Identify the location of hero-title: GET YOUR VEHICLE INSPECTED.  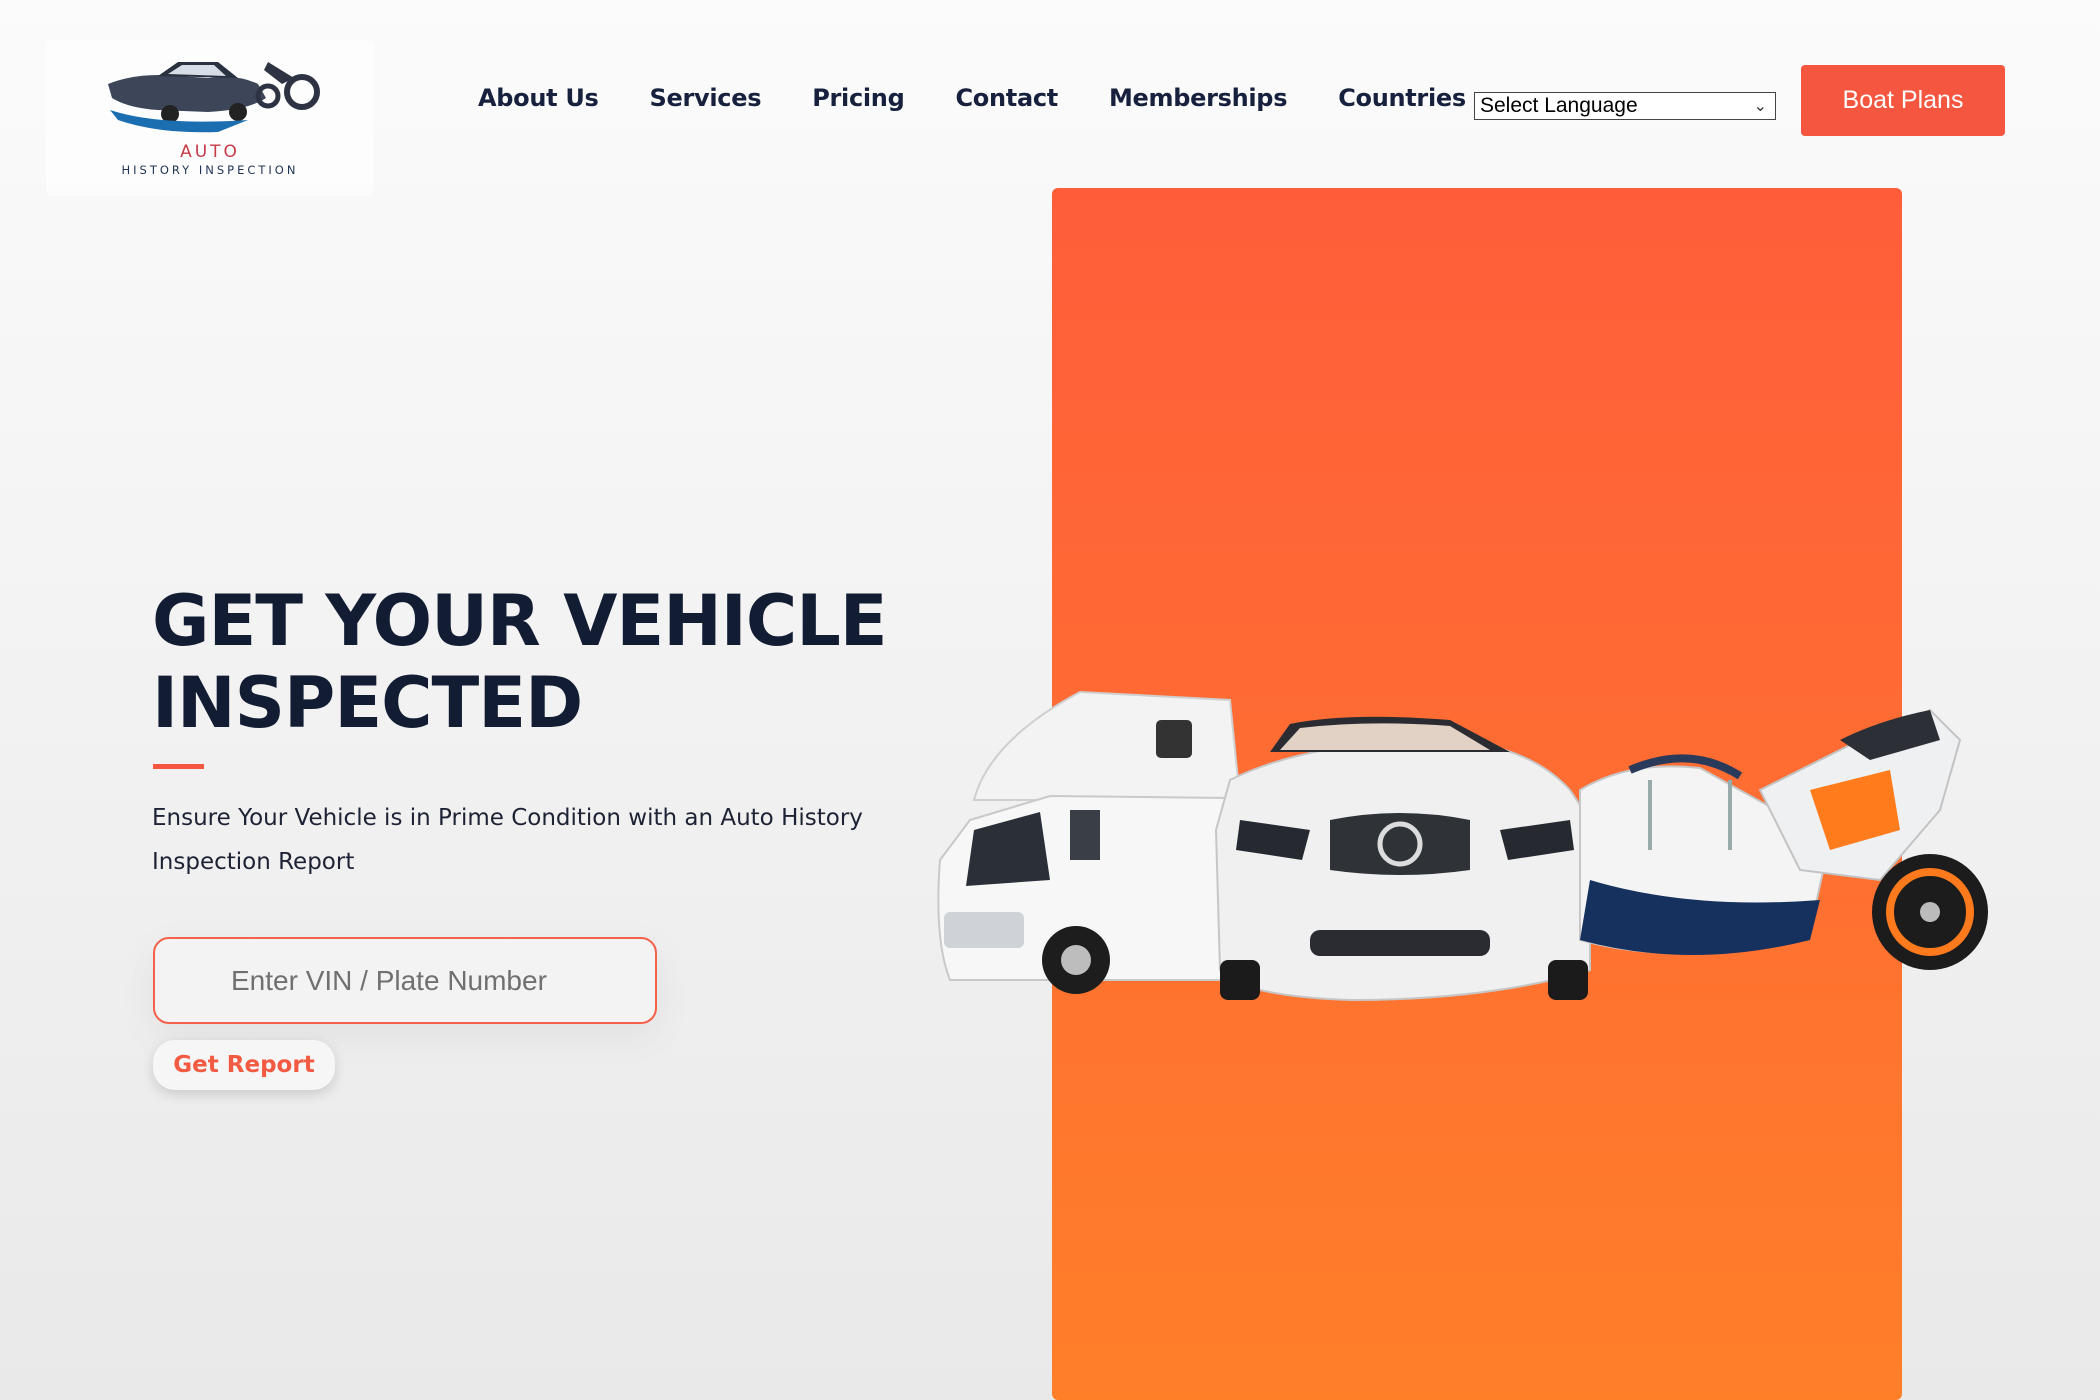
(520, 662).